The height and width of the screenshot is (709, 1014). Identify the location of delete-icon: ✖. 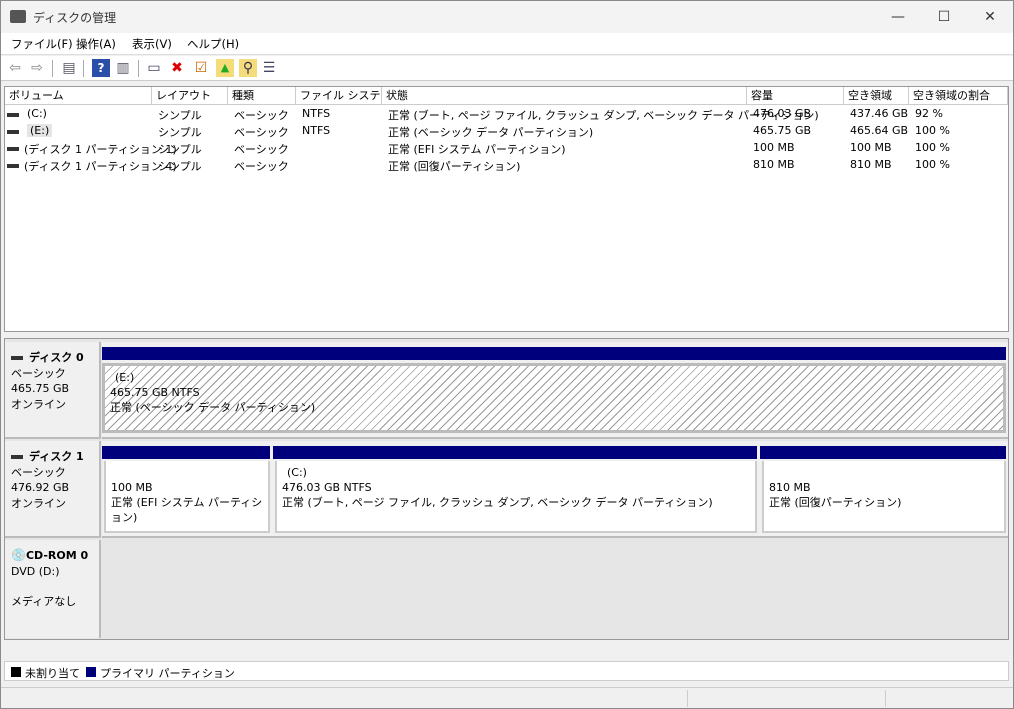
(177, 68).